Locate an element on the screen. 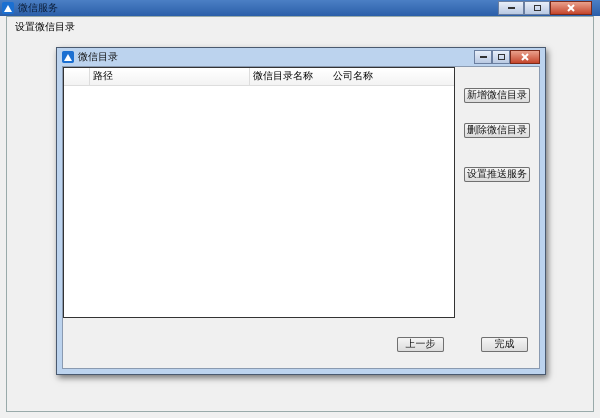 The height and width of the screenshot is (418, 600). page-heading: 设置微信目录 is located at coordinates (45, 27).